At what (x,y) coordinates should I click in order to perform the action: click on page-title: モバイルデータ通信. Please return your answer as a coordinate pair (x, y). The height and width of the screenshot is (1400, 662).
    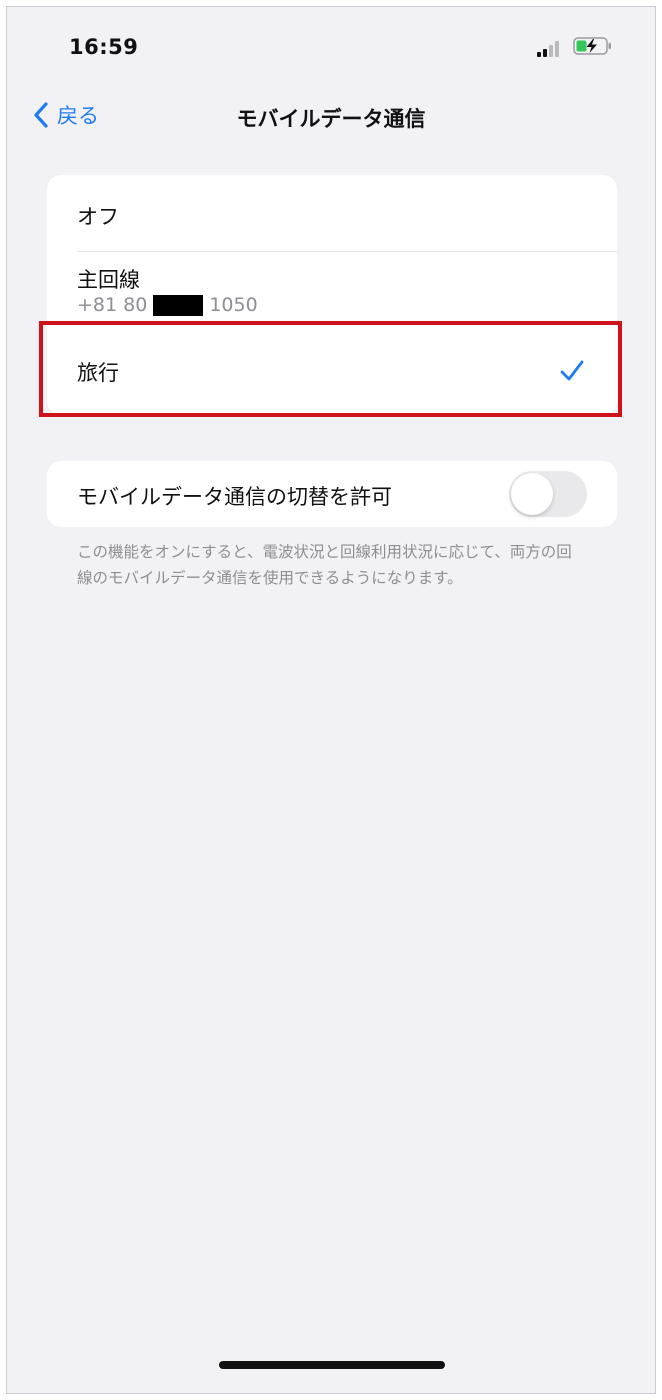
    Looking at the image, I should click on (331, 119).